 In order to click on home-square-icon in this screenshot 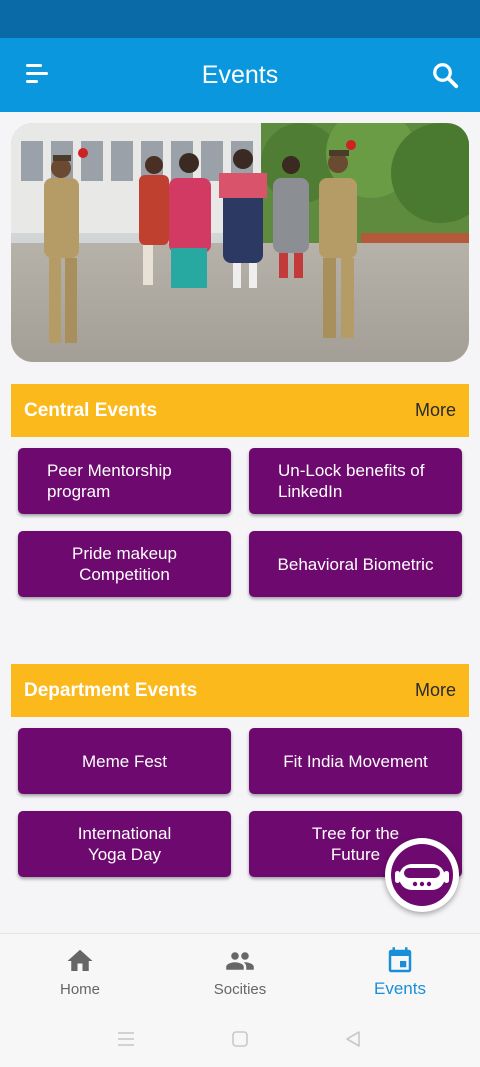, I will do `click(240, 1039)`.